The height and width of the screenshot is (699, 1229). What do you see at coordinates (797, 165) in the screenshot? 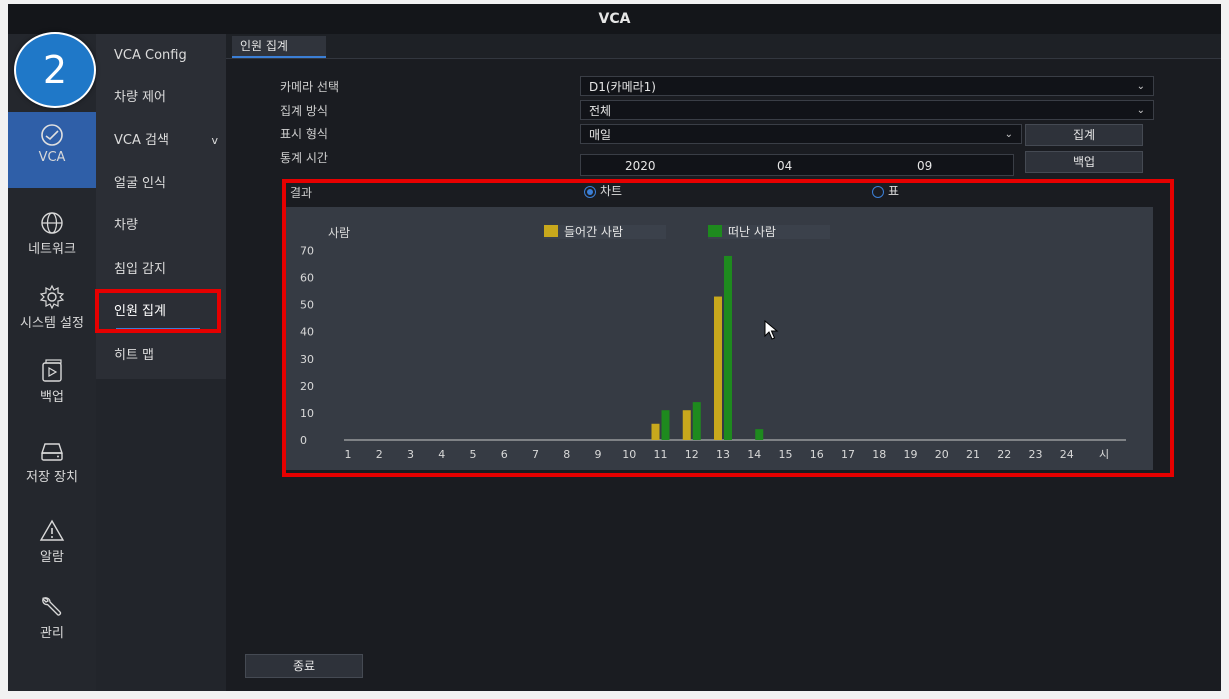
I see `stat-time-date-field: 2020 04 09` at bounding box center [797, 165].